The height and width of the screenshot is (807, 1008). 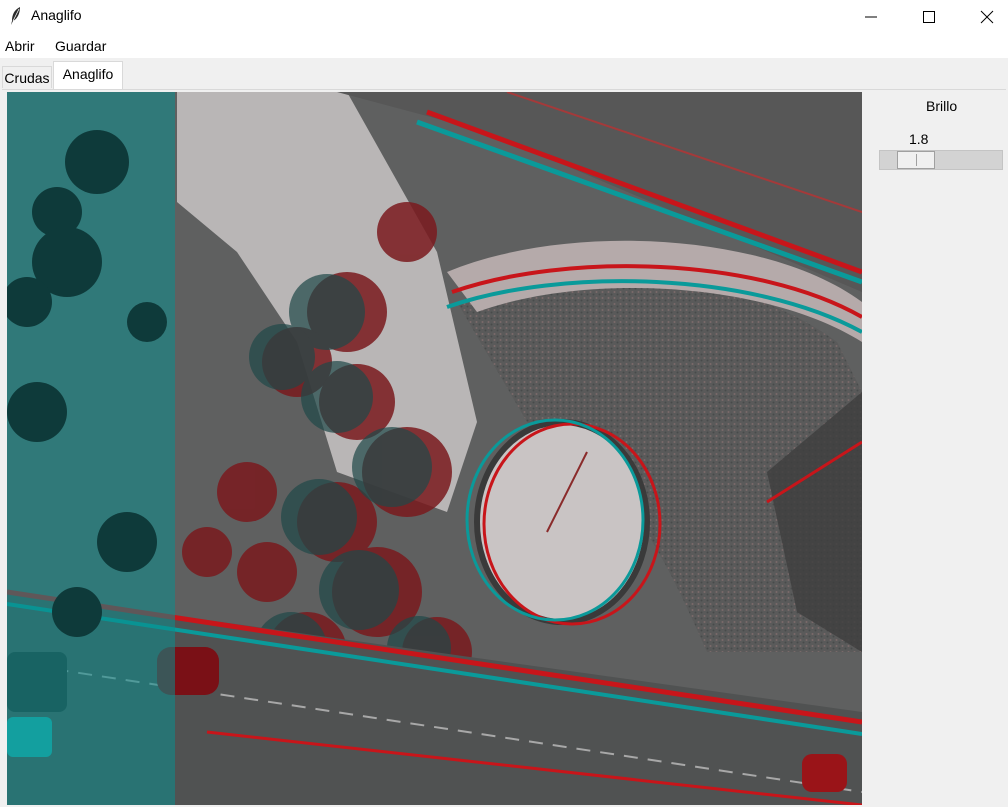 What do you see at coordinates (80, 46) in the screenshot?
I see `menu-guardar: Guardar` at bounding box center [80, 46].